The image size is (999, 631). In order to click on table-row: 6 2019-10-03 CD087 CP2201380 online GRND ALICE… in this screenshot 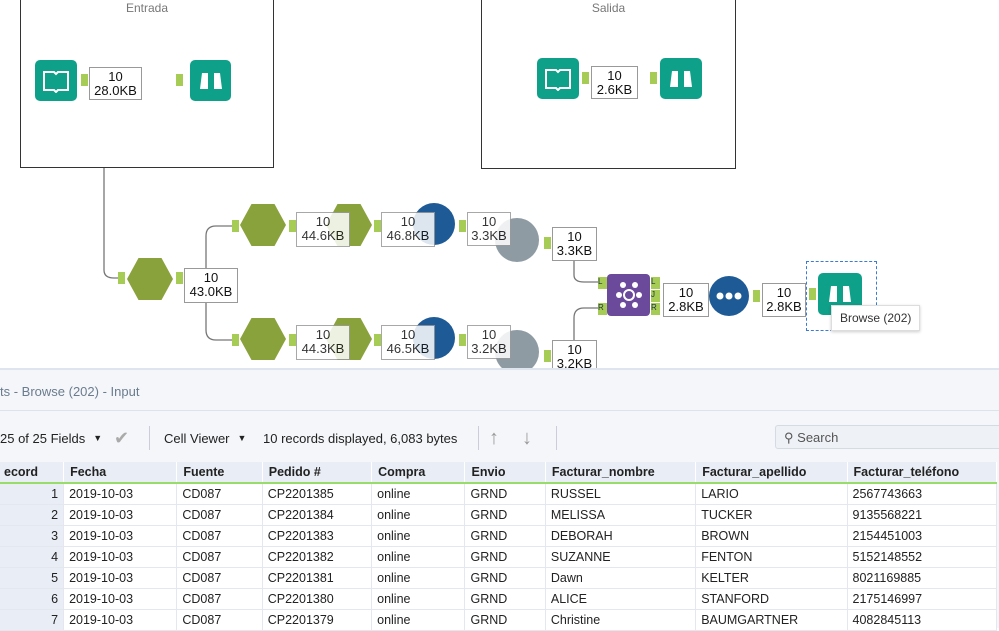, I will do `click(499, 599)`.